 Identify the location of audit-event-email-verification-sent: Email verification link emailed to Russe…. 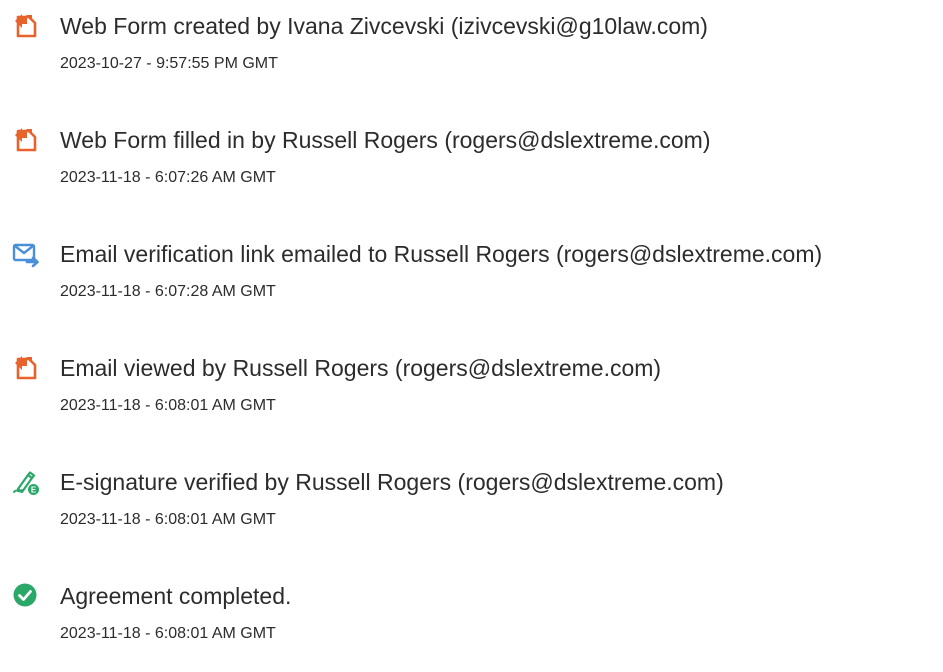
(471, 285).